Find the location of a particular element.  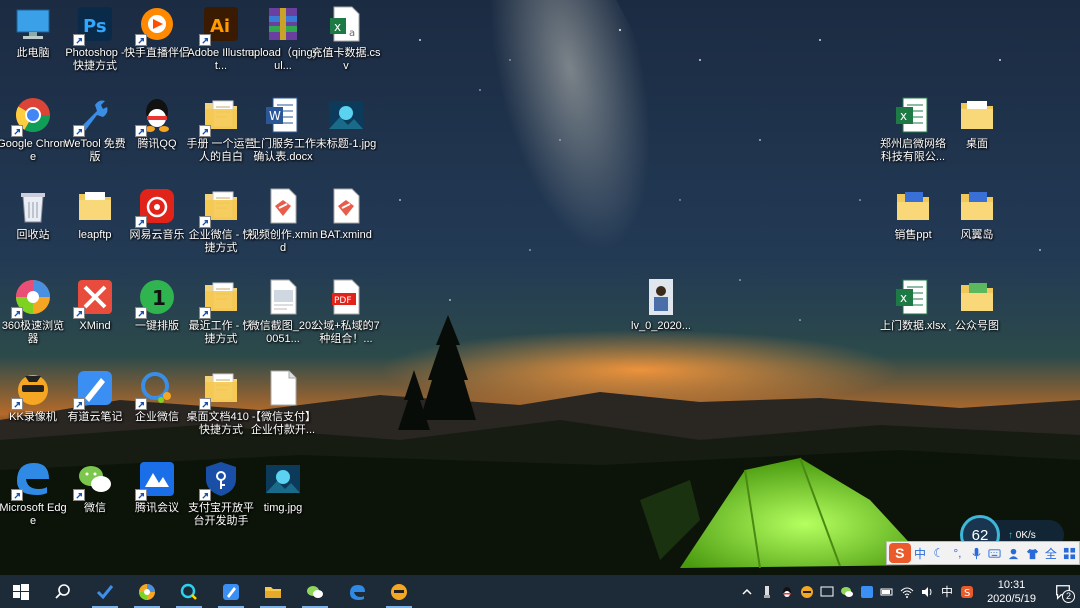

desktop-icon-fengyi-island: 风翼岛 is located at coordinates (977, 226).